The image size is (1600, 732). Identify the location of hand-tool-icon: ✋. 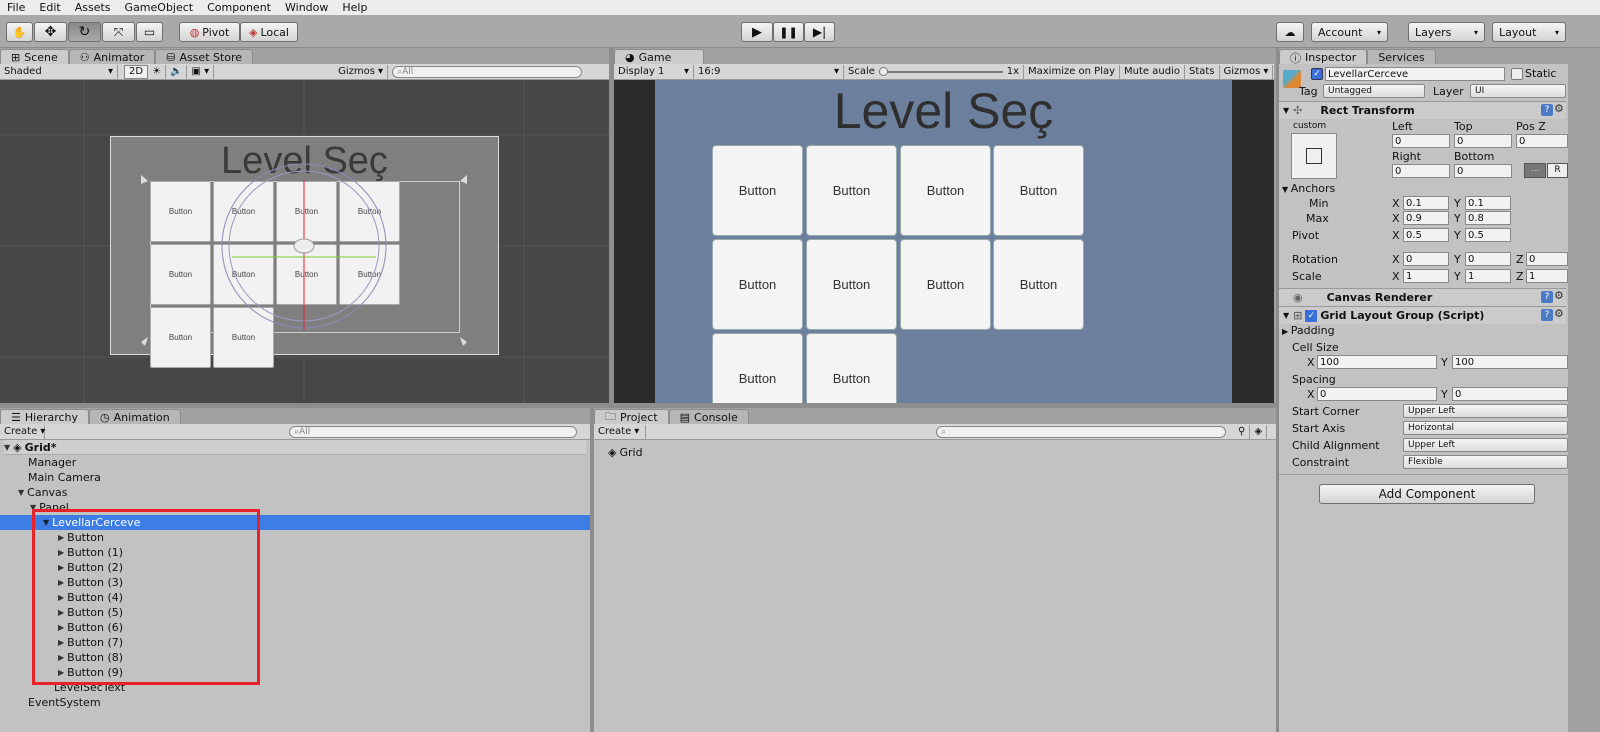
(19, 32).